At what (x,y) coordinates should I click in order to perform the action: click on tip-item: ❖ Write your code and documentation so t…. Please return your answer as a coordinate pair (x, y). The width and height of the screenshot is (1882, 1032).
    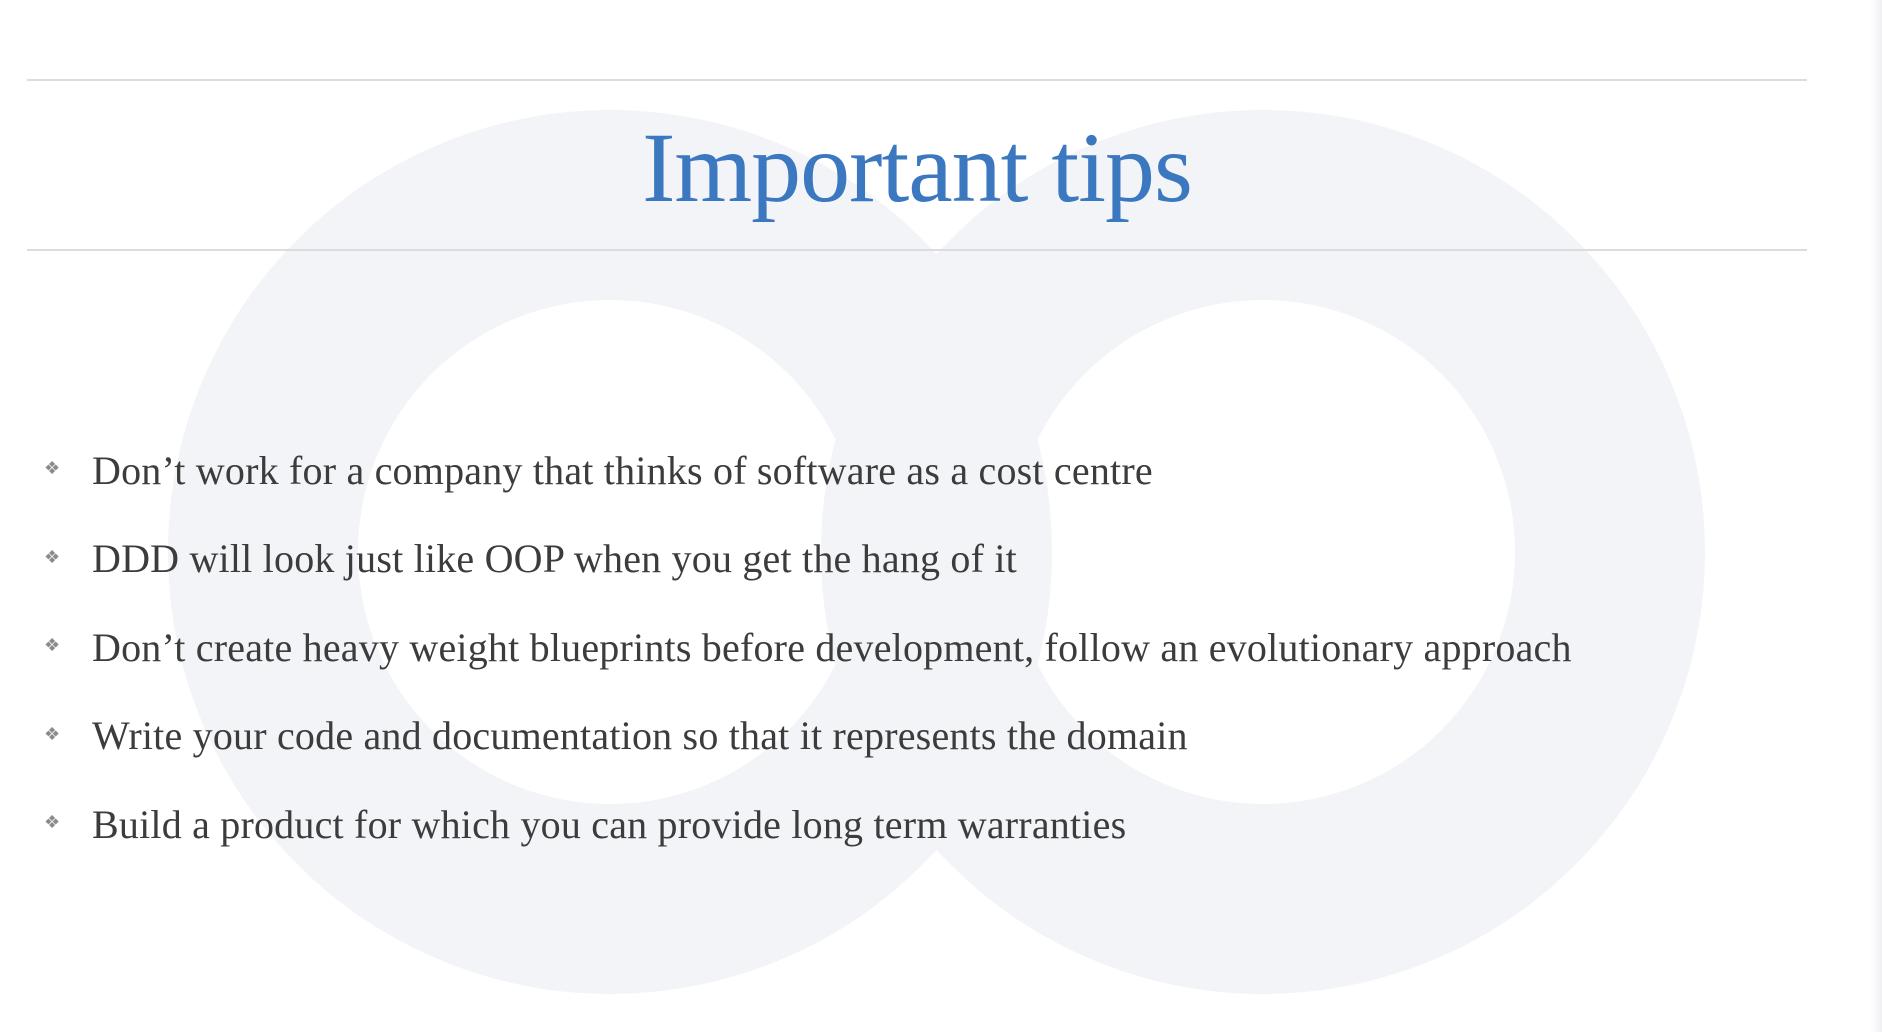
    Looking at the image, I should click on (808, 736).